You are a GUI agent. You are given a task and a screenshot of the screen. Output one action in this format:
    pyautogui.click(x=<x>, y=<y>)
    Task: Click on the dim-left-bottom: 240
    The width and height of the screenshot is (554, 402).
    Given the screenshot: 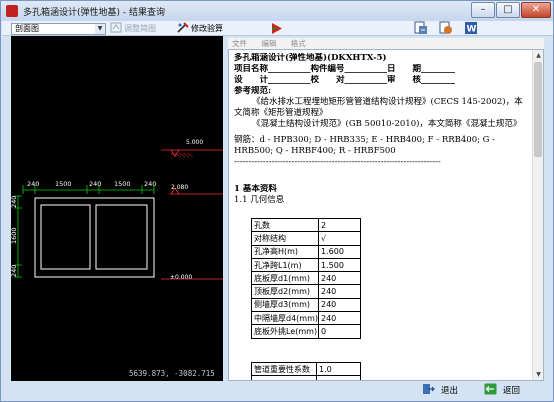 What is the action you would take?
    pyautogui.click(x=14, y=271)
    